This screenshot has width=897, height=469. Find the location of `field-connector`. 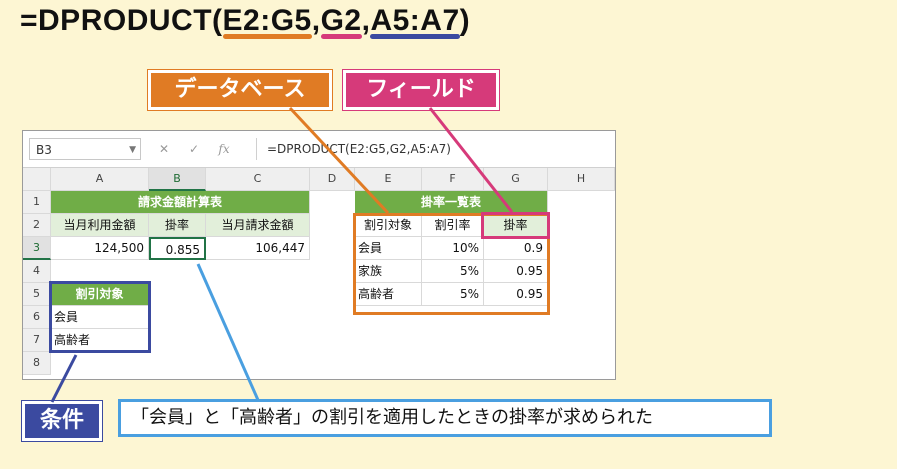

field-connector is located at coordinates (471, 160).